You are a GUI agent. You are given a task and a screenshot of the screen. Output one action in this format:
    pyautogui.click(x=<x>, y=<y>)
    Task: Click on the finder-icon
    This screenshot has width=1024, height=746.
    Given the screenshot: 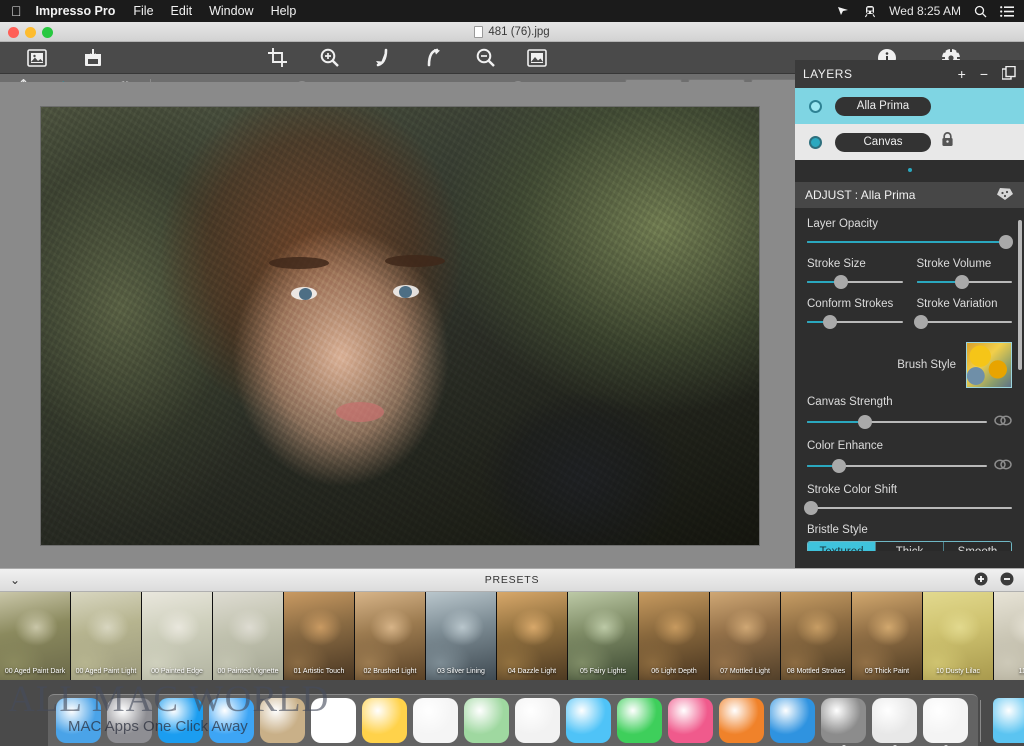 What is the action you would take?
    pyautogui.click(x=78, y=720)
    